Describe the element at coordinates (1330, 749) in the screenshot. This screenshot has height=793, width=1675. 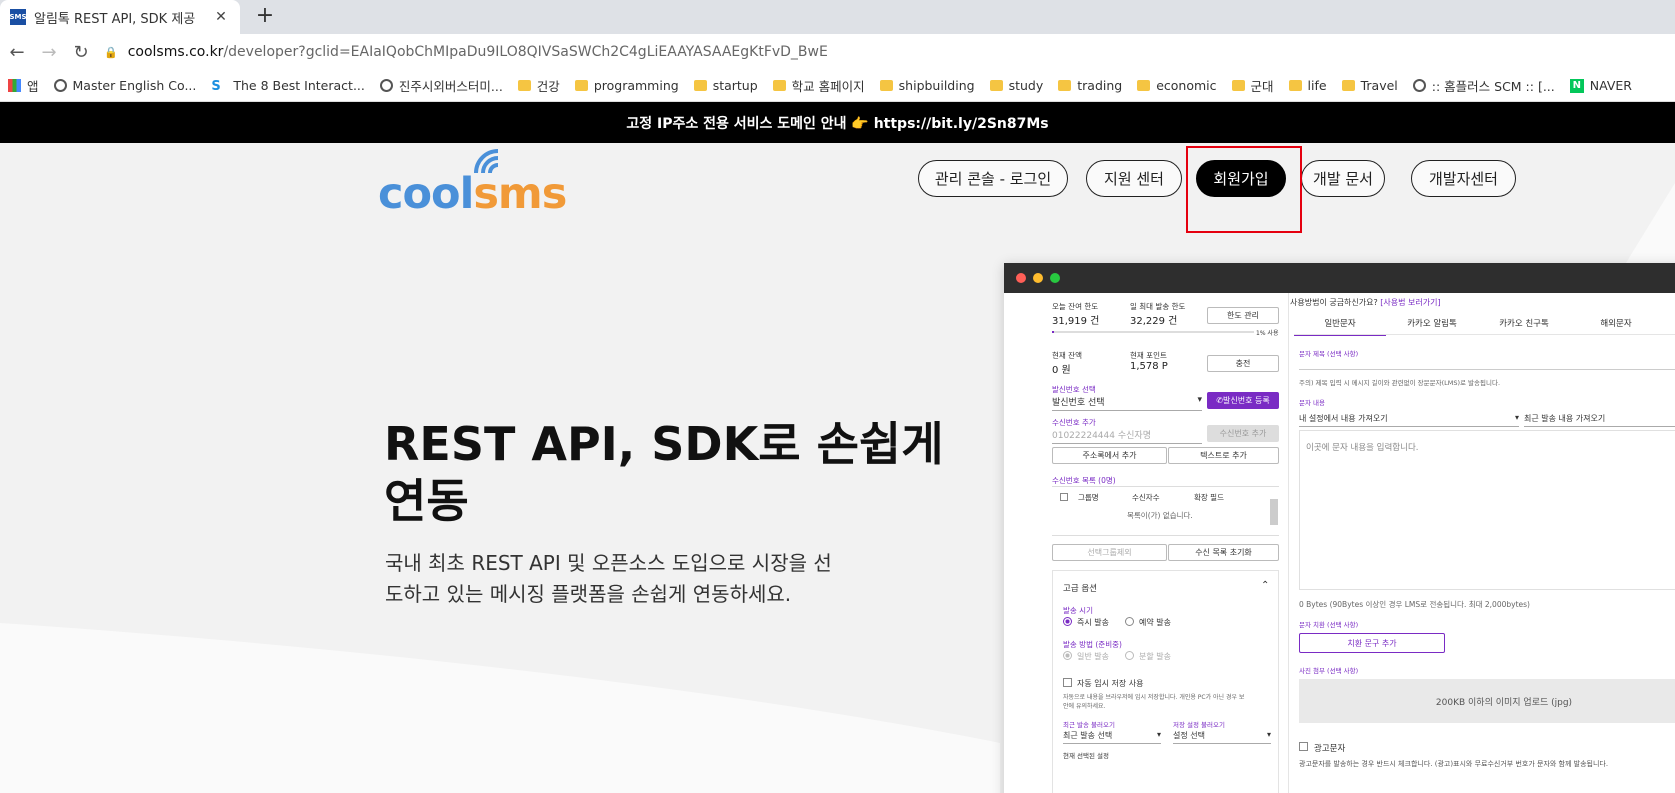
I see `ad-label: 광고문자` at that location.